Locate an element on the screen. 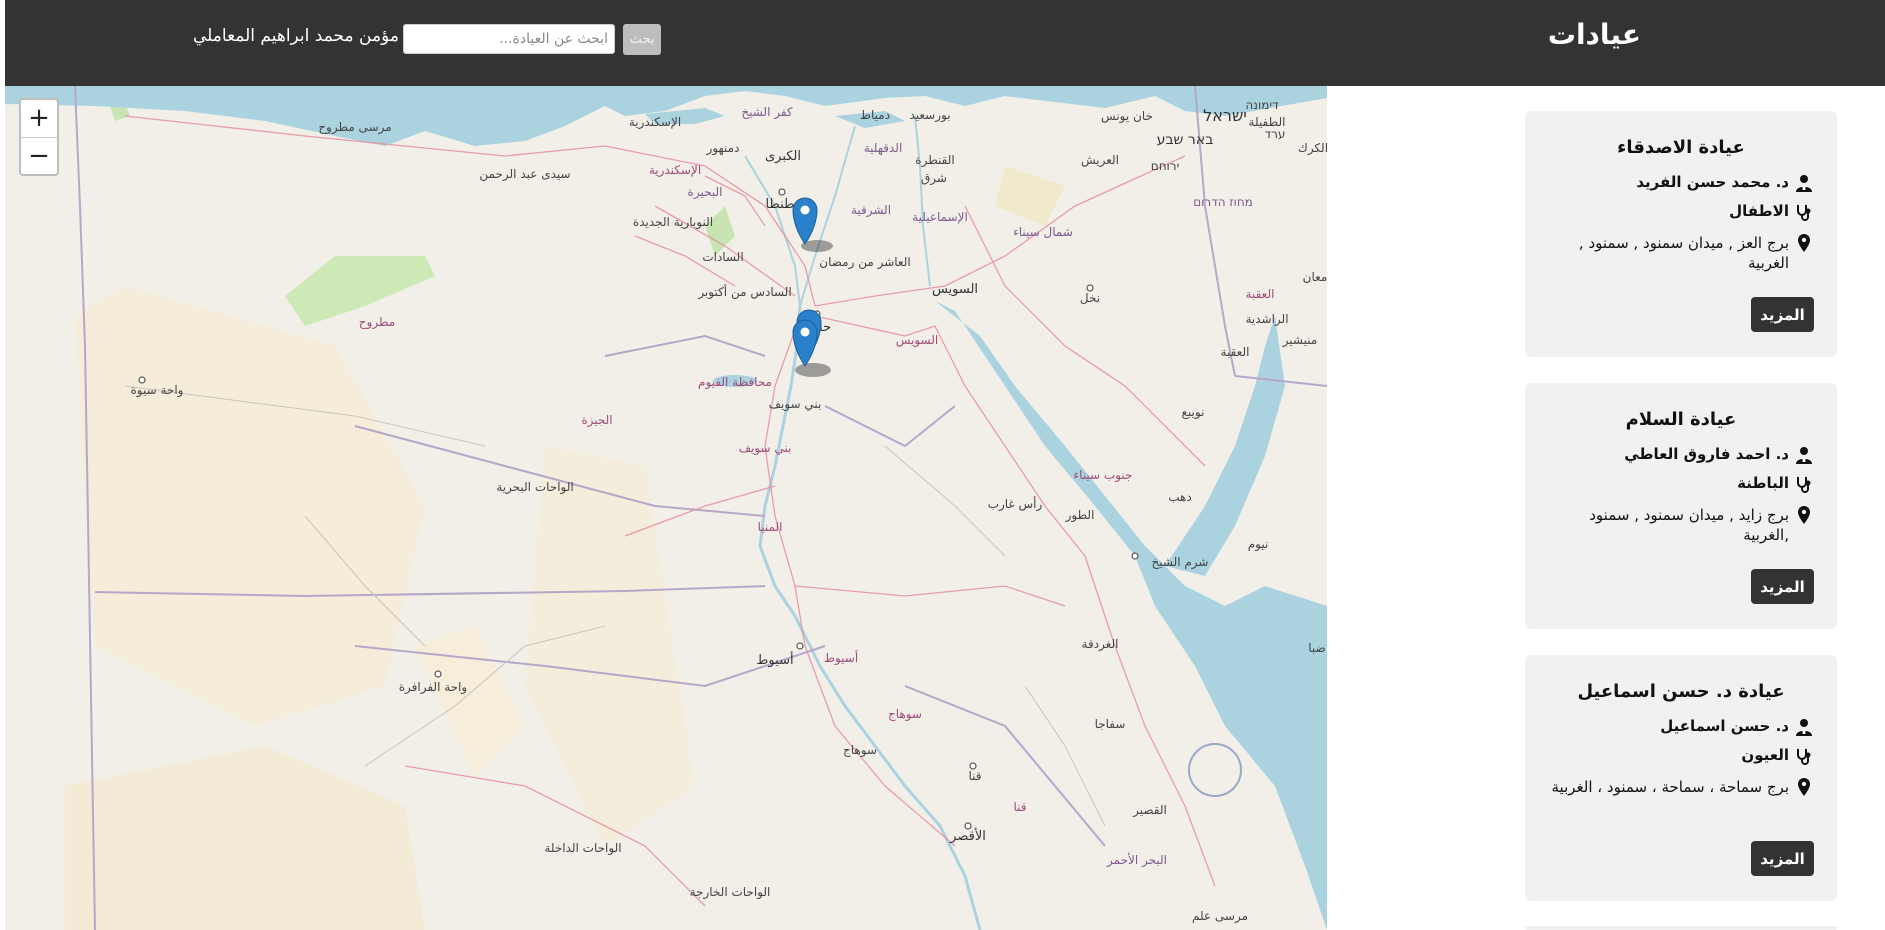  map-label: الإسماعيلية is located at coordinates (940, 217).